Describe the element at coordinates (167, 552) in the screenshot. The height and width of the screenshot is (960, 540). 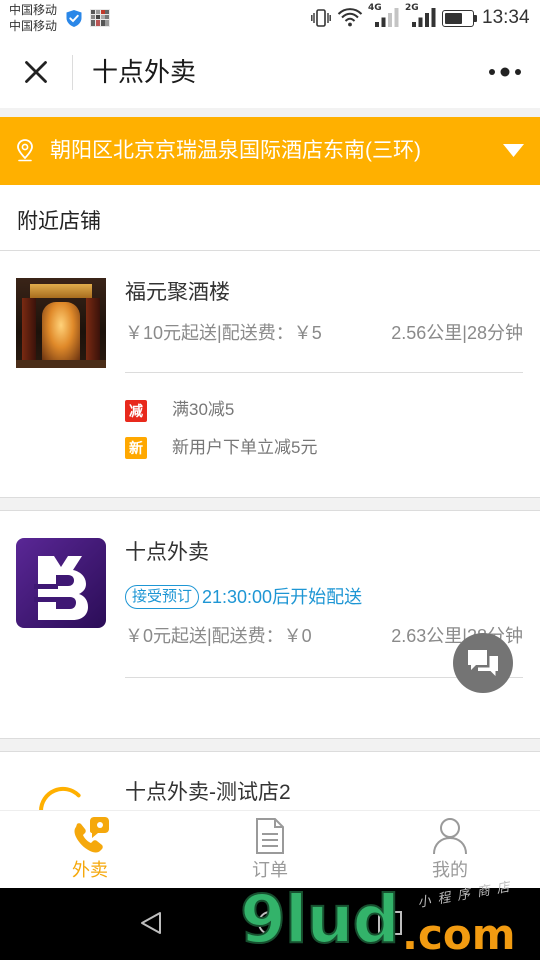
I see `store-name: 十点外卖` at that location.